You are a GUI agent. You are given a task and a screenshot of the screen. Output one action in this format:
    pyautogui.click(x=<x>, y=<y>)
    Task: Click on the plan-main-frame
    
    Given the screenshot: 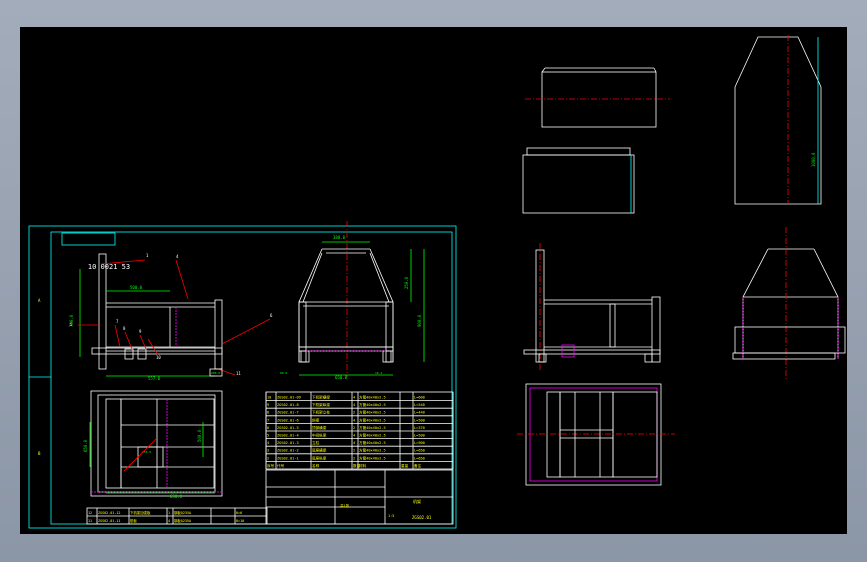 What is the action you would take?
    pyautogui.click(x=167, y=443)
    